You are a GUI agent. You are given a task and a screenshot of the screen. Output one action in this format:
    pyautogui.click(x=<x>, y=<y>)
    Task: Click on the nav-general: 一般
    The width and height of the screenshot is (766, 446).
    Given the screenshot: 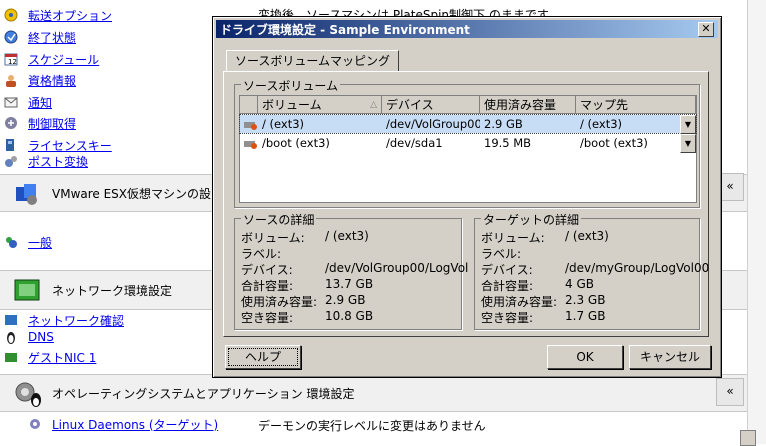 What is the action you would take?
    pyautogui.click(x=29, y=242)
    